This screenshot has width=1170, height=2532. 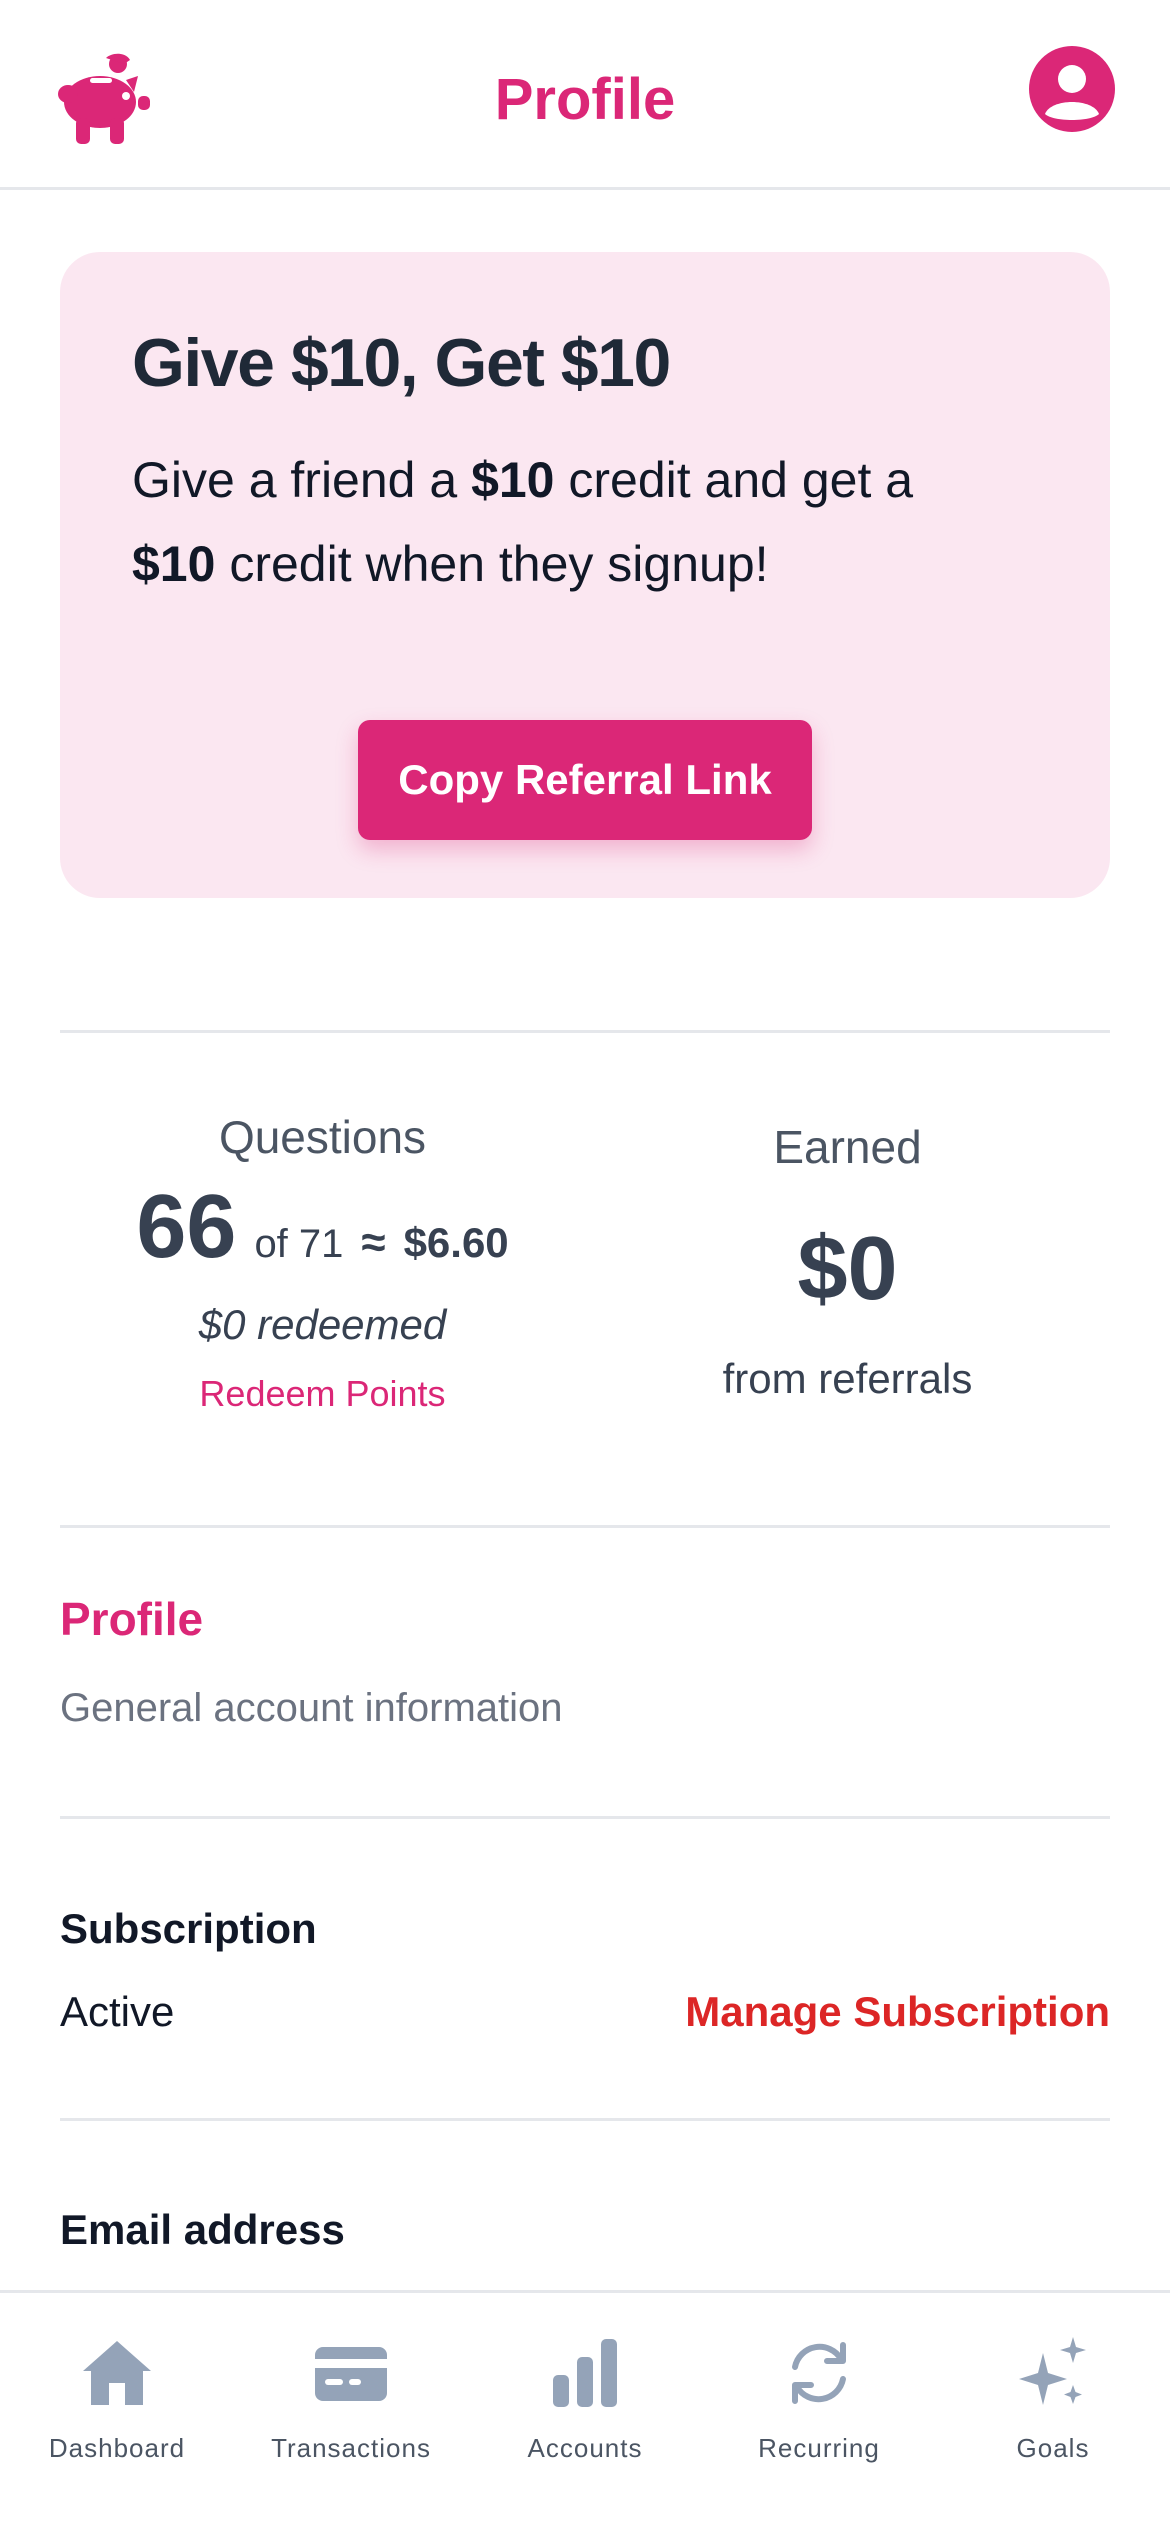 I want to click on redeemed-amount: $0 redeemed, so click(x=322, y=1324).